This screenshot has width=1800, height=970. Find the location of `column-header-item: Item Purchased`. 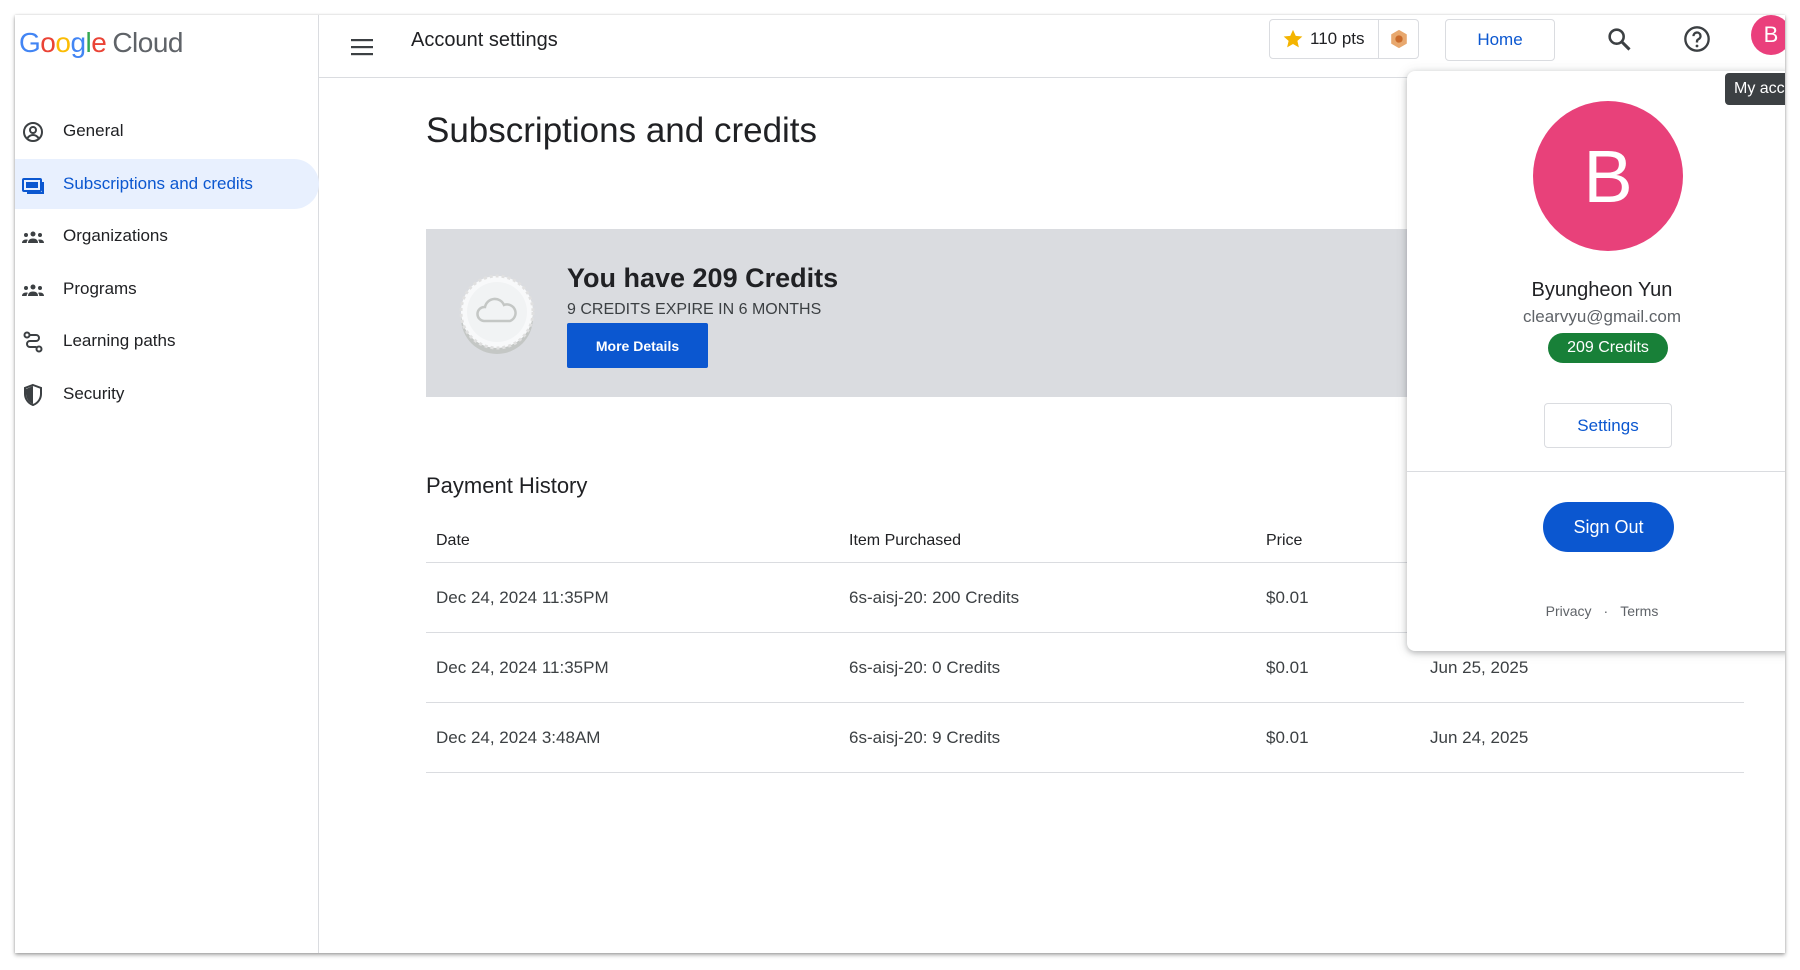

column-header-item: Item Purchased is located at coordinates (905, 540).